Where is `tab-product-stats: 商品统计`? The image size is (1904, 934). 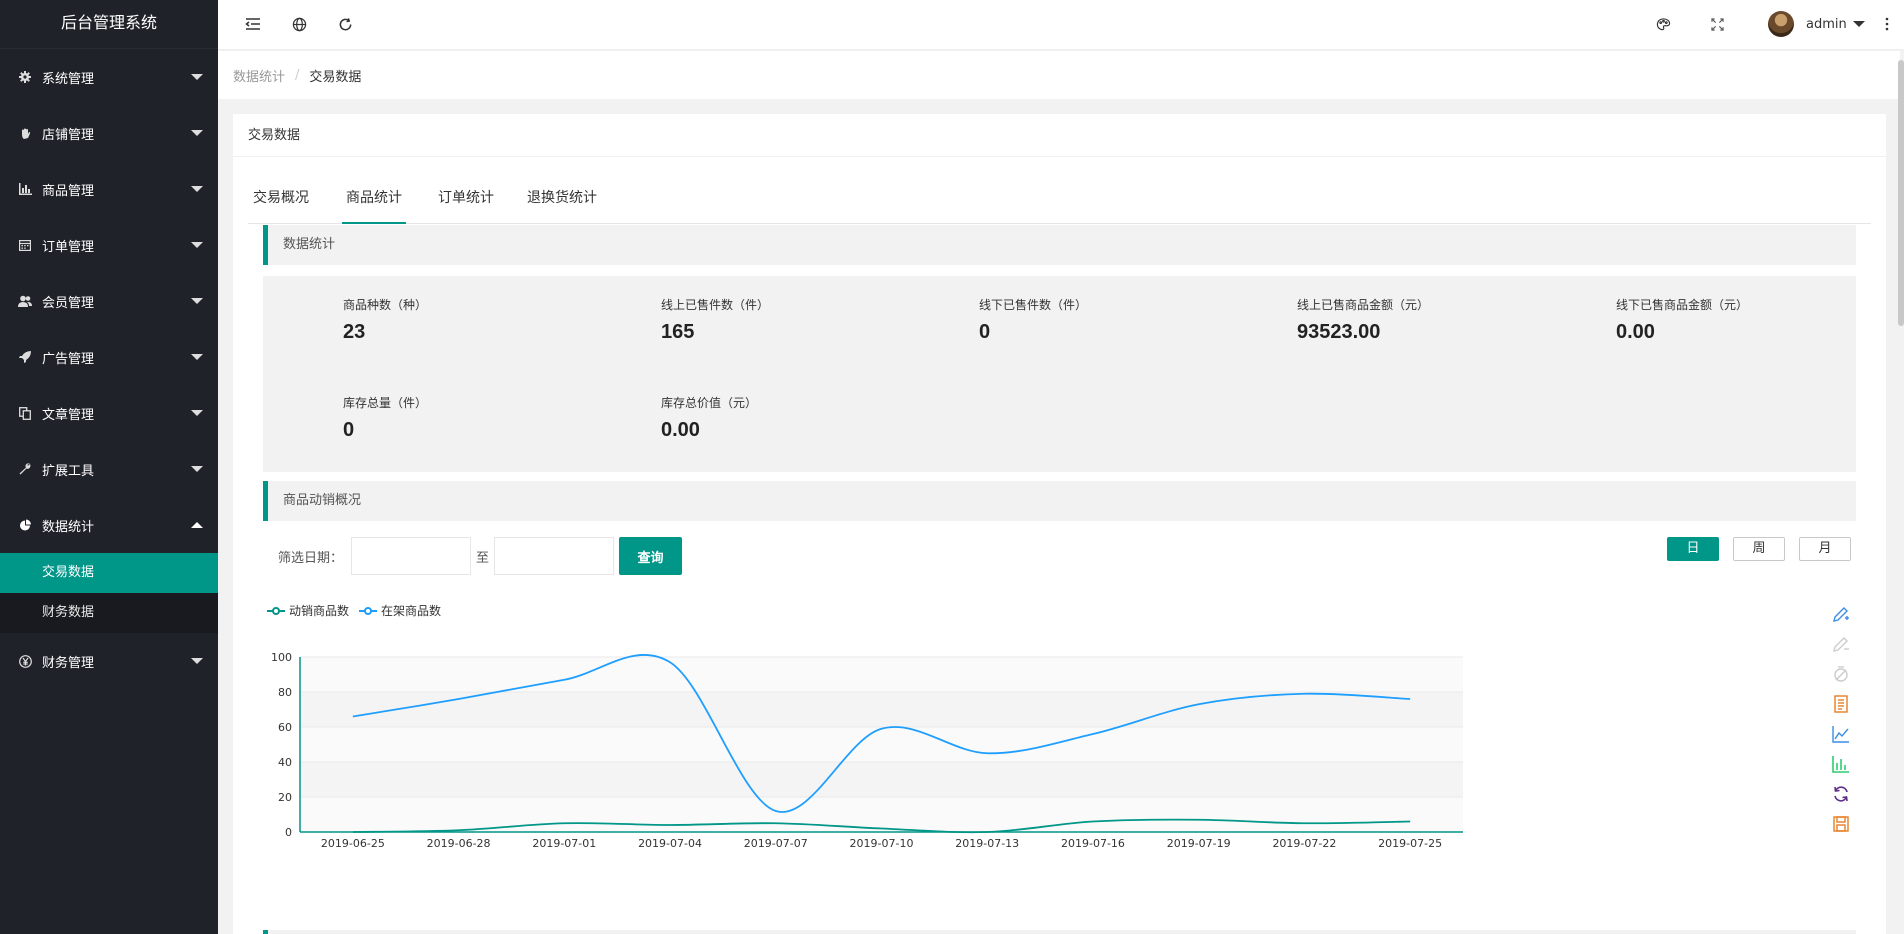
tab-product-stats: 商品统计 is located at coordinates (374, 198).